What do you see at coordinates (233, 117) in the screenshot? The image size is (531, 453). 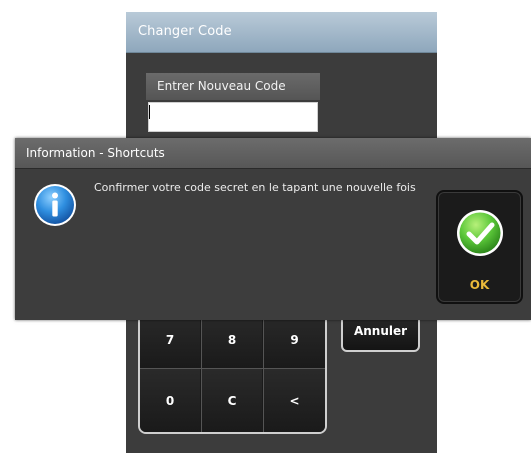 I see `new-code-input` at bounding box center [233, 117].